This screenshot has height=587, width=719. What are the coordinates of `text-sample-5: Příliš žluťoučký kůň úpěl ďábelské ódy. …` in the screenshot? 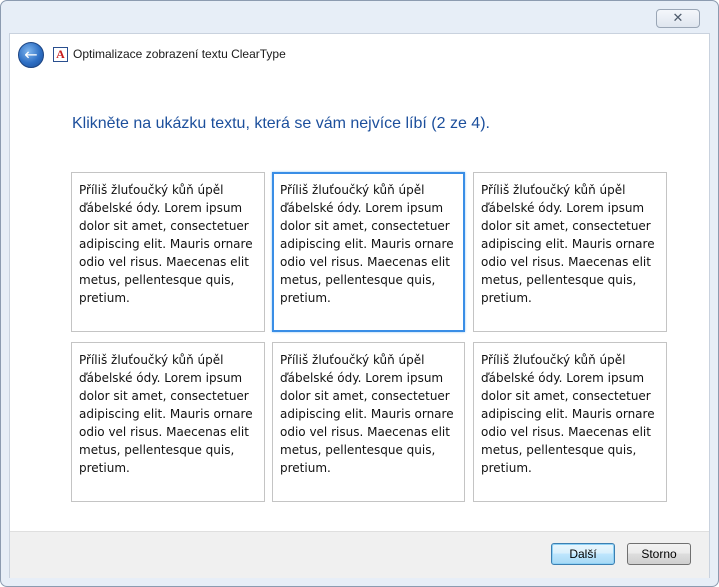 It's located at (368, 422).